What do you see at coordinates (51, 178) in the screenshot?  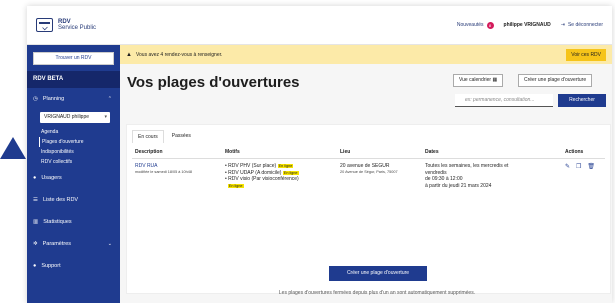 I see `usagers-label: Usagers` at bounding box center [51, 178].